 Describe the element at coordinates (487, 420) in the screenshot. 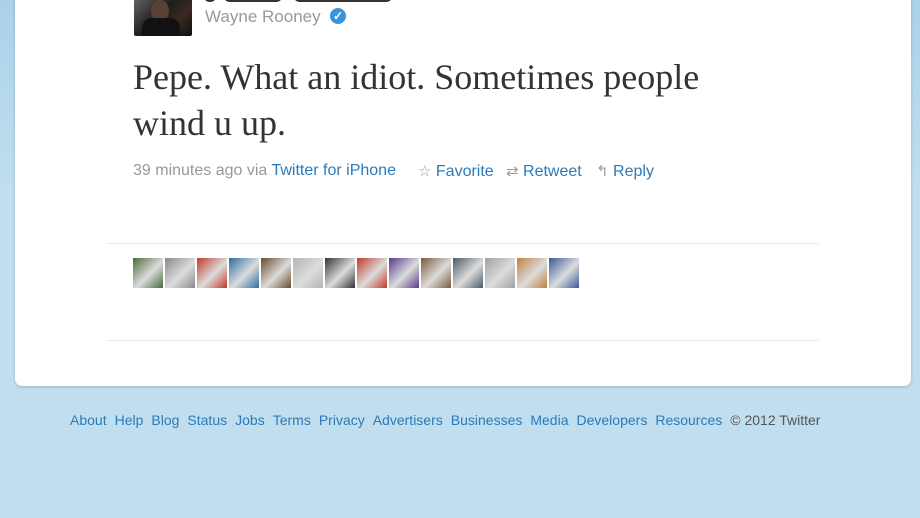

I see `footer-link-businesses: Businesses` at that location.